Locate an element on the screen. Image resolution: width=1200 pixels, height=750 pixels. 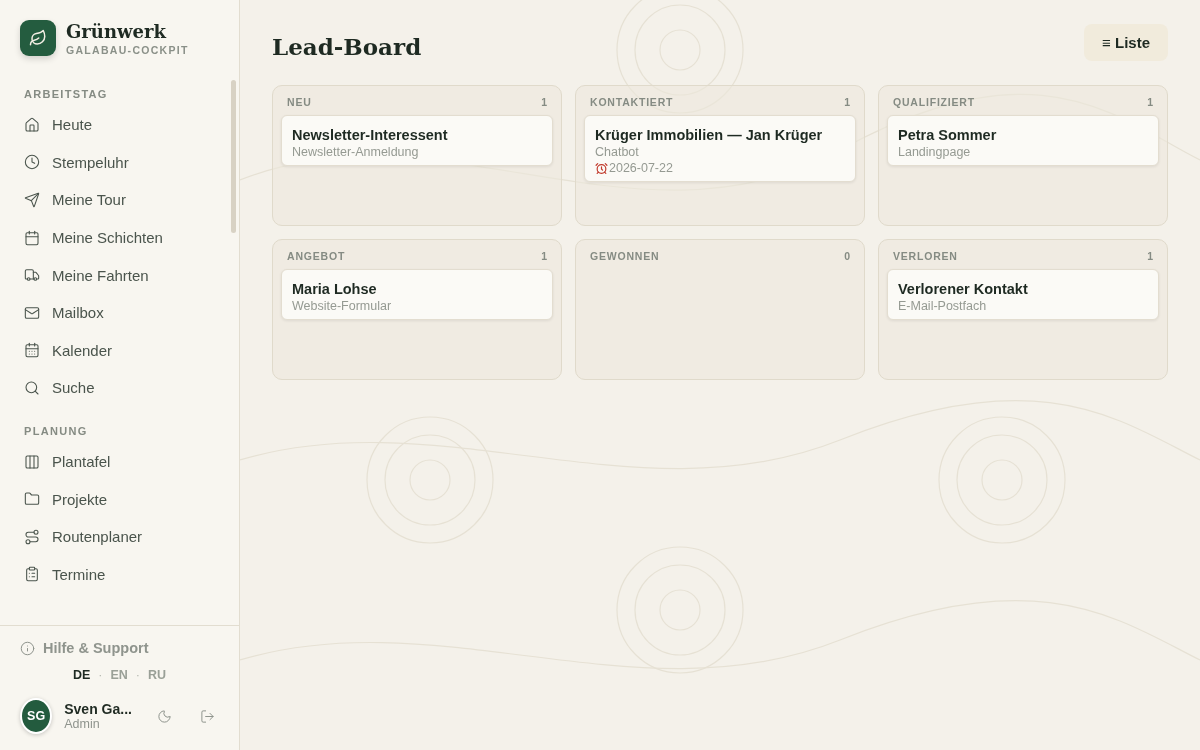
mail-icon is located at coordinates (32, 312).